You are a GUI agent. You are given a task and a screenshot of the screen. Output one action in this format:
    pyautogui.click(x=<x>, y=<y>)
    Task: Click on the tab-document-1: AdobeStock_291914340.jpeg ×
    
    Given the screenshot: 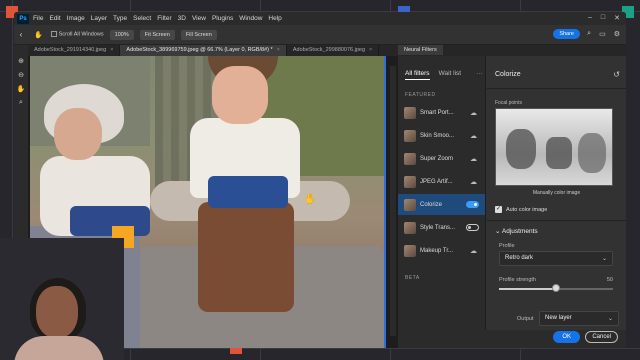 What is the action you would take?
    pyautogui.click(x=74, y=50)
    